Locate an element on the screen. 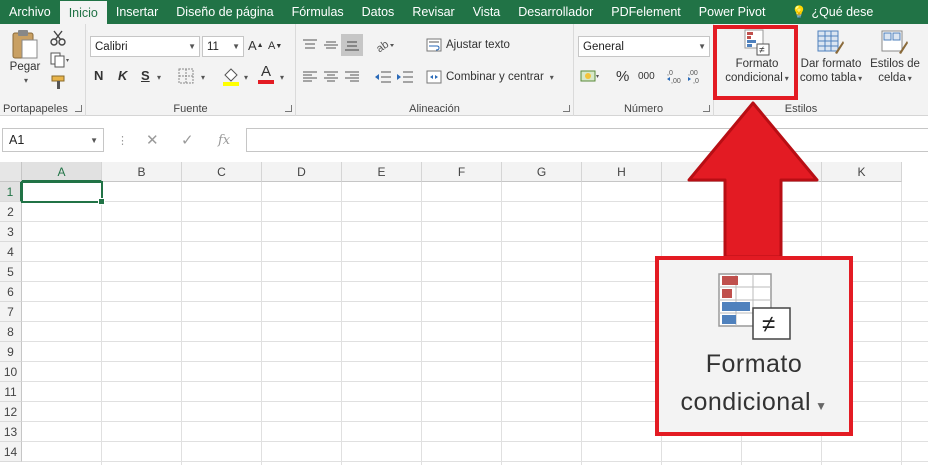 The height and width of the screenshot is (465, 928). accounting-format-icon is located at coordinates (590, 76).